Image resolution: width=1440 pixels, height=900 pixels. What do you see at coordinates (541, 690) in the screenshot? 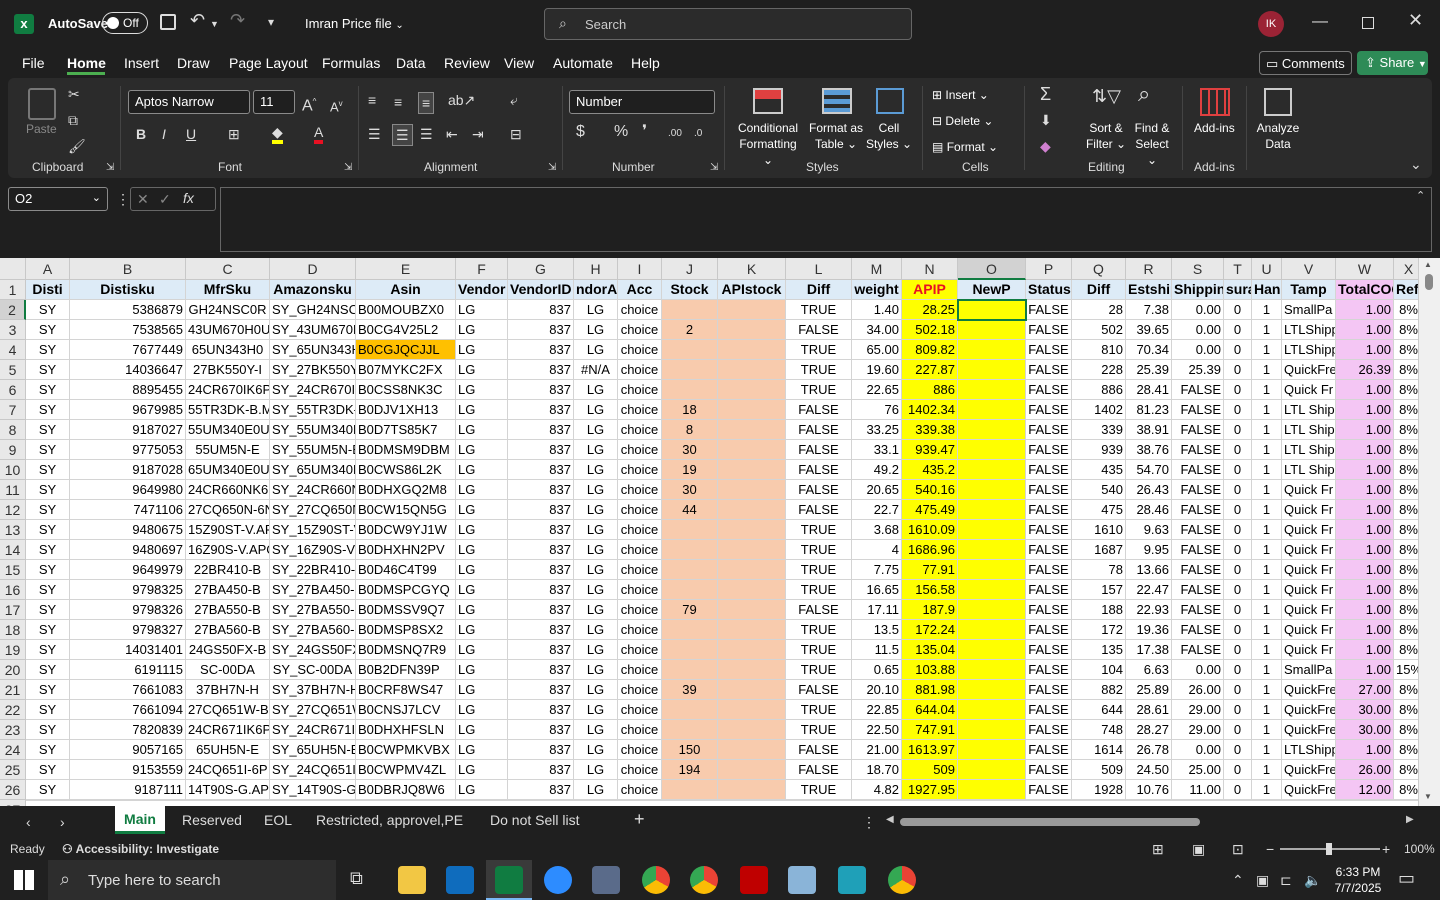
I see `cell-g21: 837` at bounding box center [541, 690].